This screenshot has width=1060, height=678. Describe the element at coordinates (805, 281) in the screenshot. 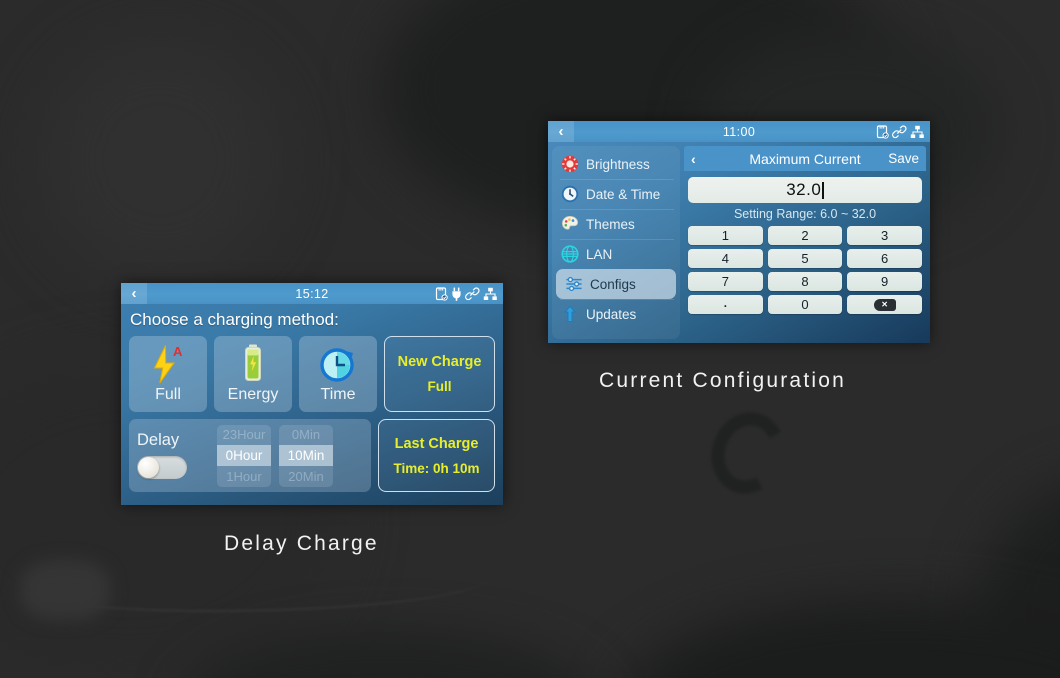

I see `key-8: 8` at that location.